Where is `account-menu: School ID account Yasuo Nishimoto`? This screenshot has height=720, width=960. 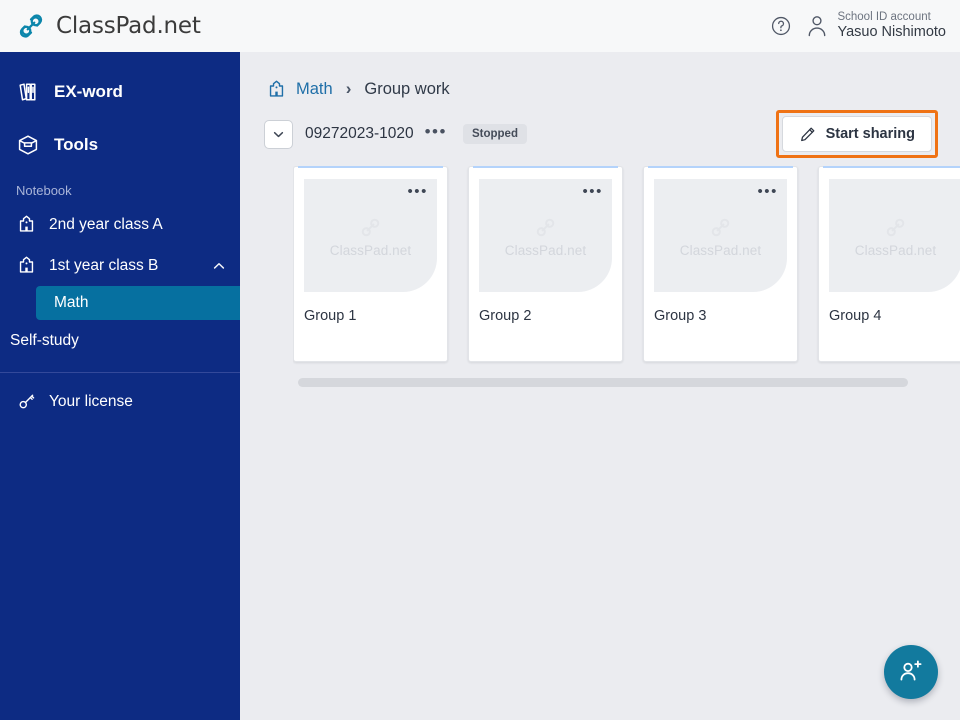
account-menu: School ID account Yasuo Nishimoto is located at coordinates (876, 26).